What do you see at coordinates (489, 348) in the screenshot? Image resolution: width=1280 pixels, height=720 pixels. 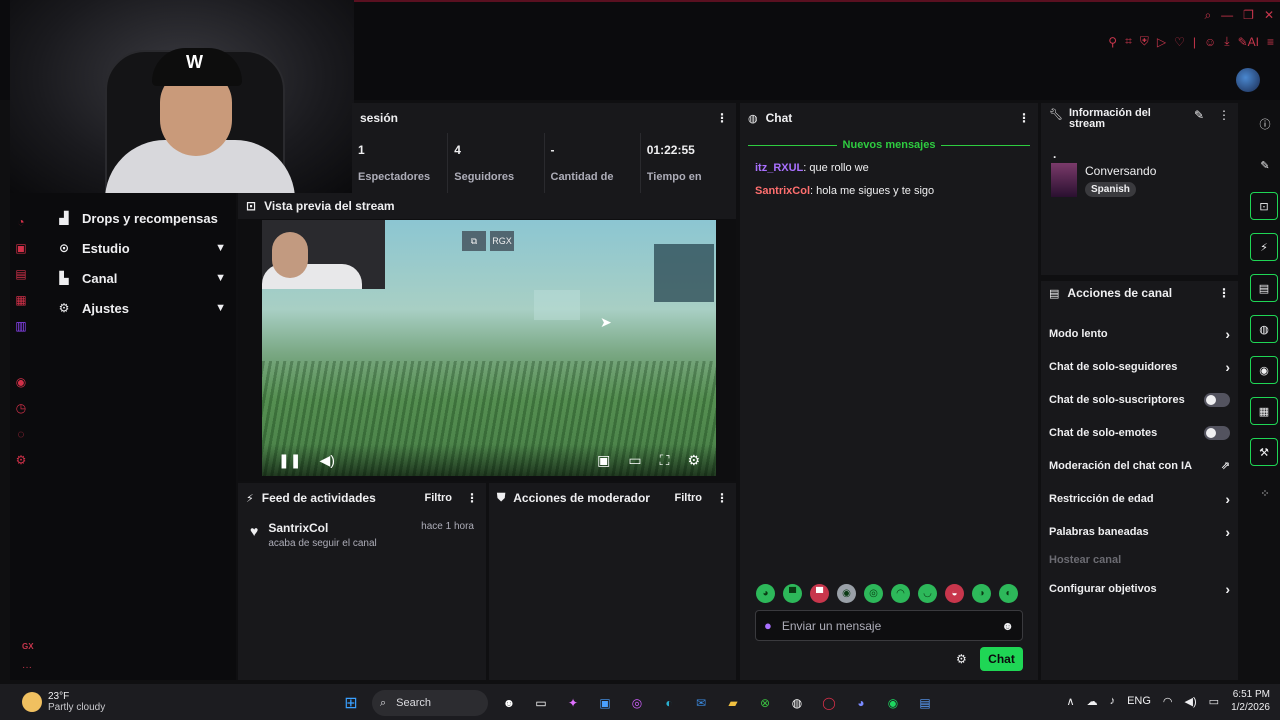 I see `stream-video: ⧉ RGX ➤ ❚❚ ◀) ▣ ▭ ⛶ ⚙` at bounding box center [489, 348].